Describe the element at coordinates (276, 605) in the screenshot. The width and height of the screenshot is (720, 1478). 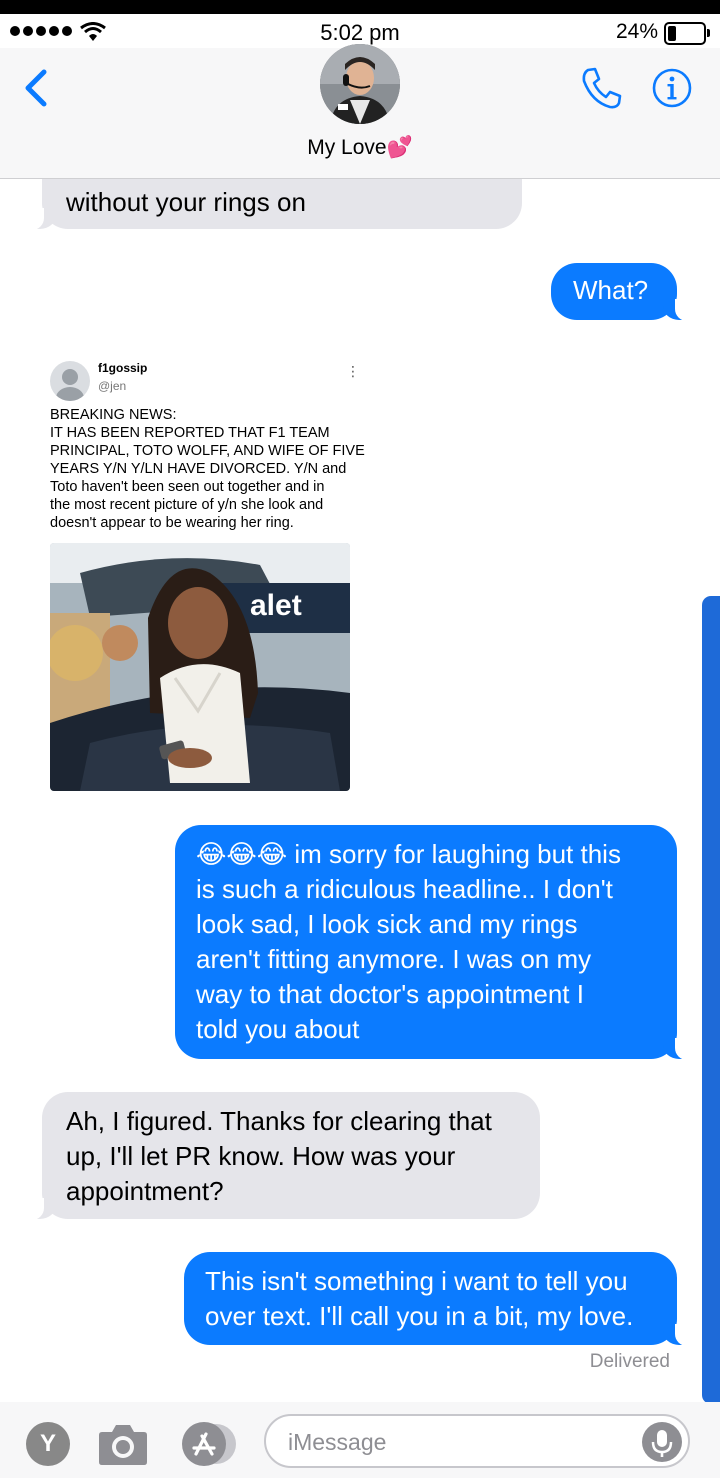
I see `valet-sign-text: alet` at that location.